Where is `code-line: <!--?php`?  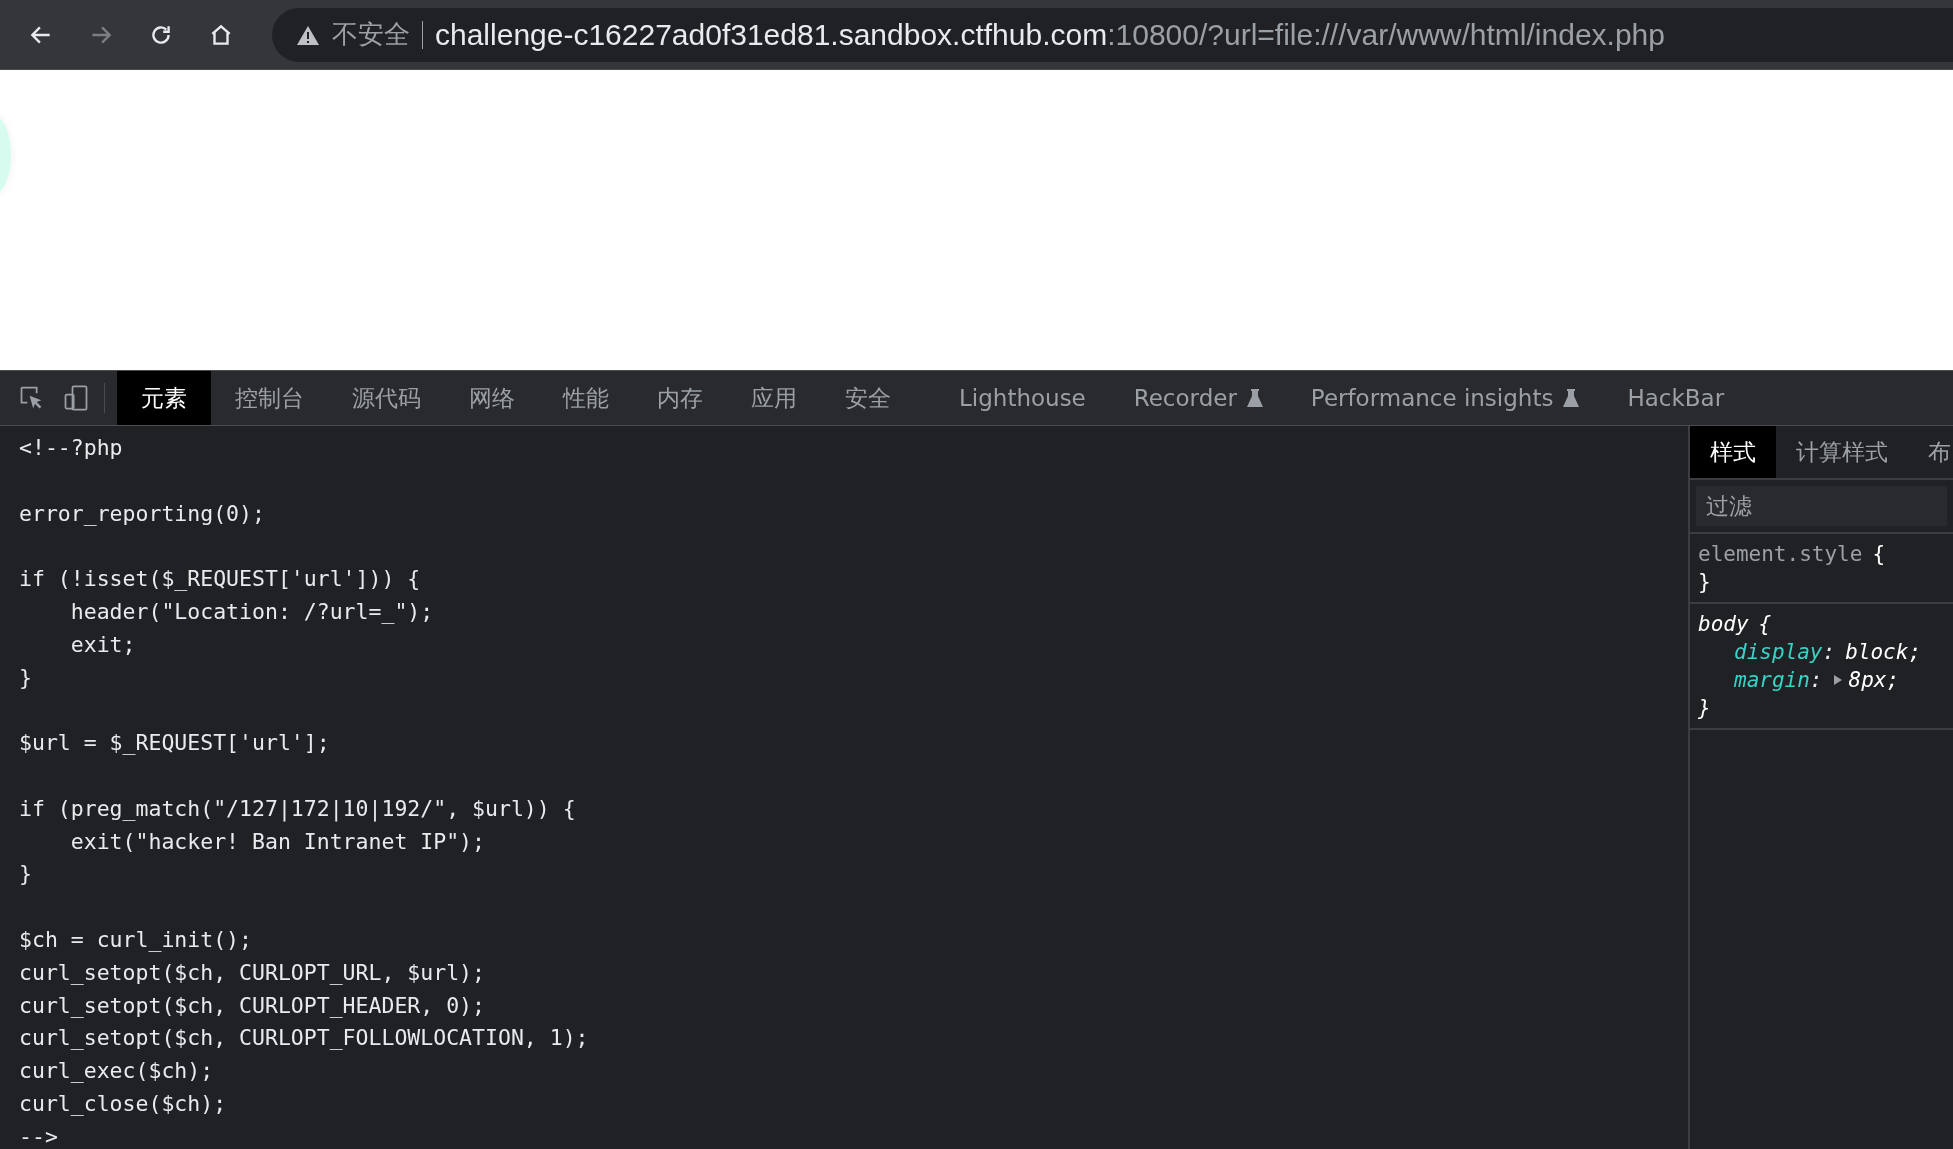
code-line: <!--?php is located at coordinates (71, 448).